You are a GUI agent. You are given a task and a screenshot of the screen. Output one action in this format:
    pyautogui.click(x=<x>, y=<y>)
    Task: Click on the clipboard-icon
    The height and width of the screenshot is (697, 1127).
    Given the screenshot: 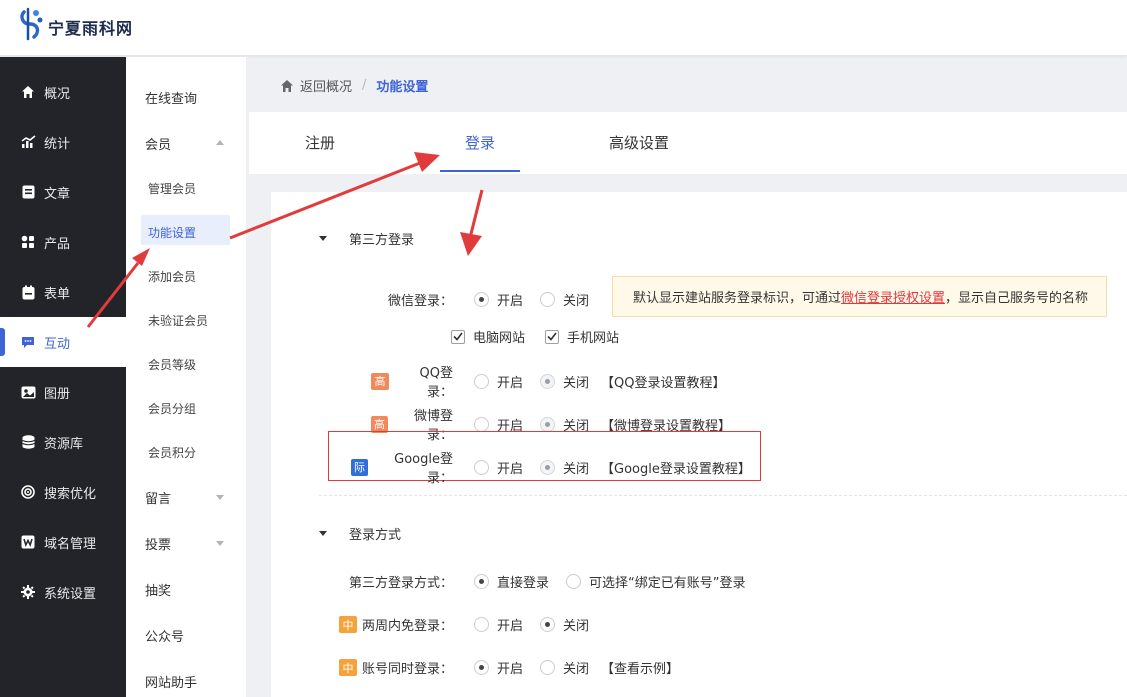 What is the action you would take?
    pyautogui.click(x=28, y=292)
    